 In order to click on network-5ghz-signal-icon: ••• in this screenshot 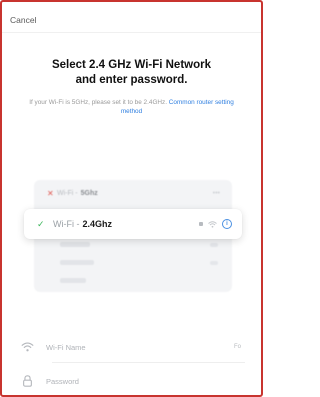, I will do `click(216, 193)`.